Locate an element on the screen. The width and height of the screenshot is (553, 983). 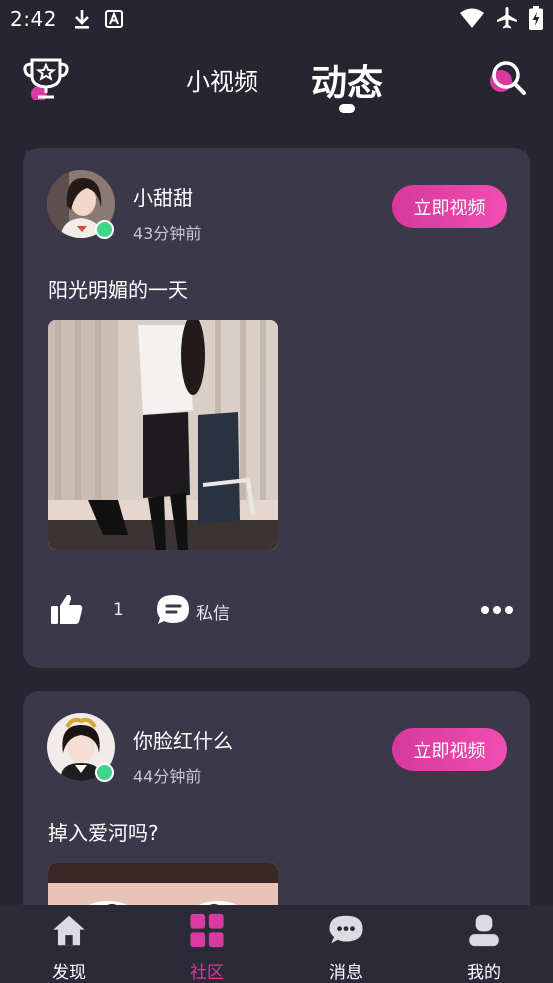
thumbs-up-icon is located at coordinates (67, 609).